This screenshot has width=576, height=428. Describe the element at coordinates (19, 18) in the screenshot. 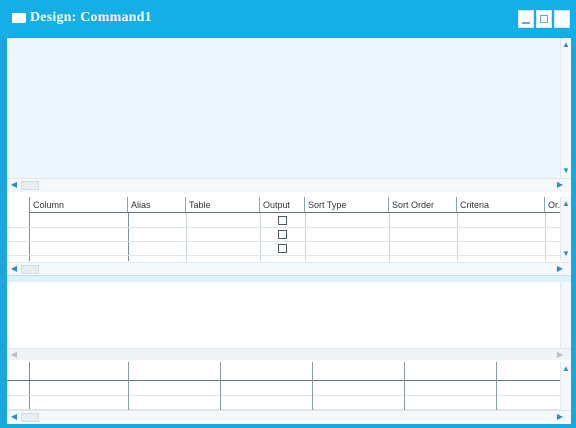

I see `window-icon` at that location.